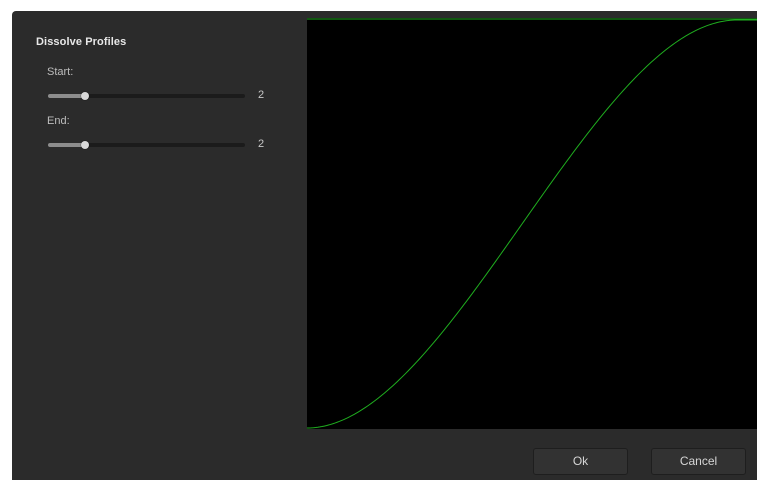 This screenshot has width=757, height=480. Describe the element at coordinates (60, 72) in the screenshot. I see `start-label: Start:` at that location.